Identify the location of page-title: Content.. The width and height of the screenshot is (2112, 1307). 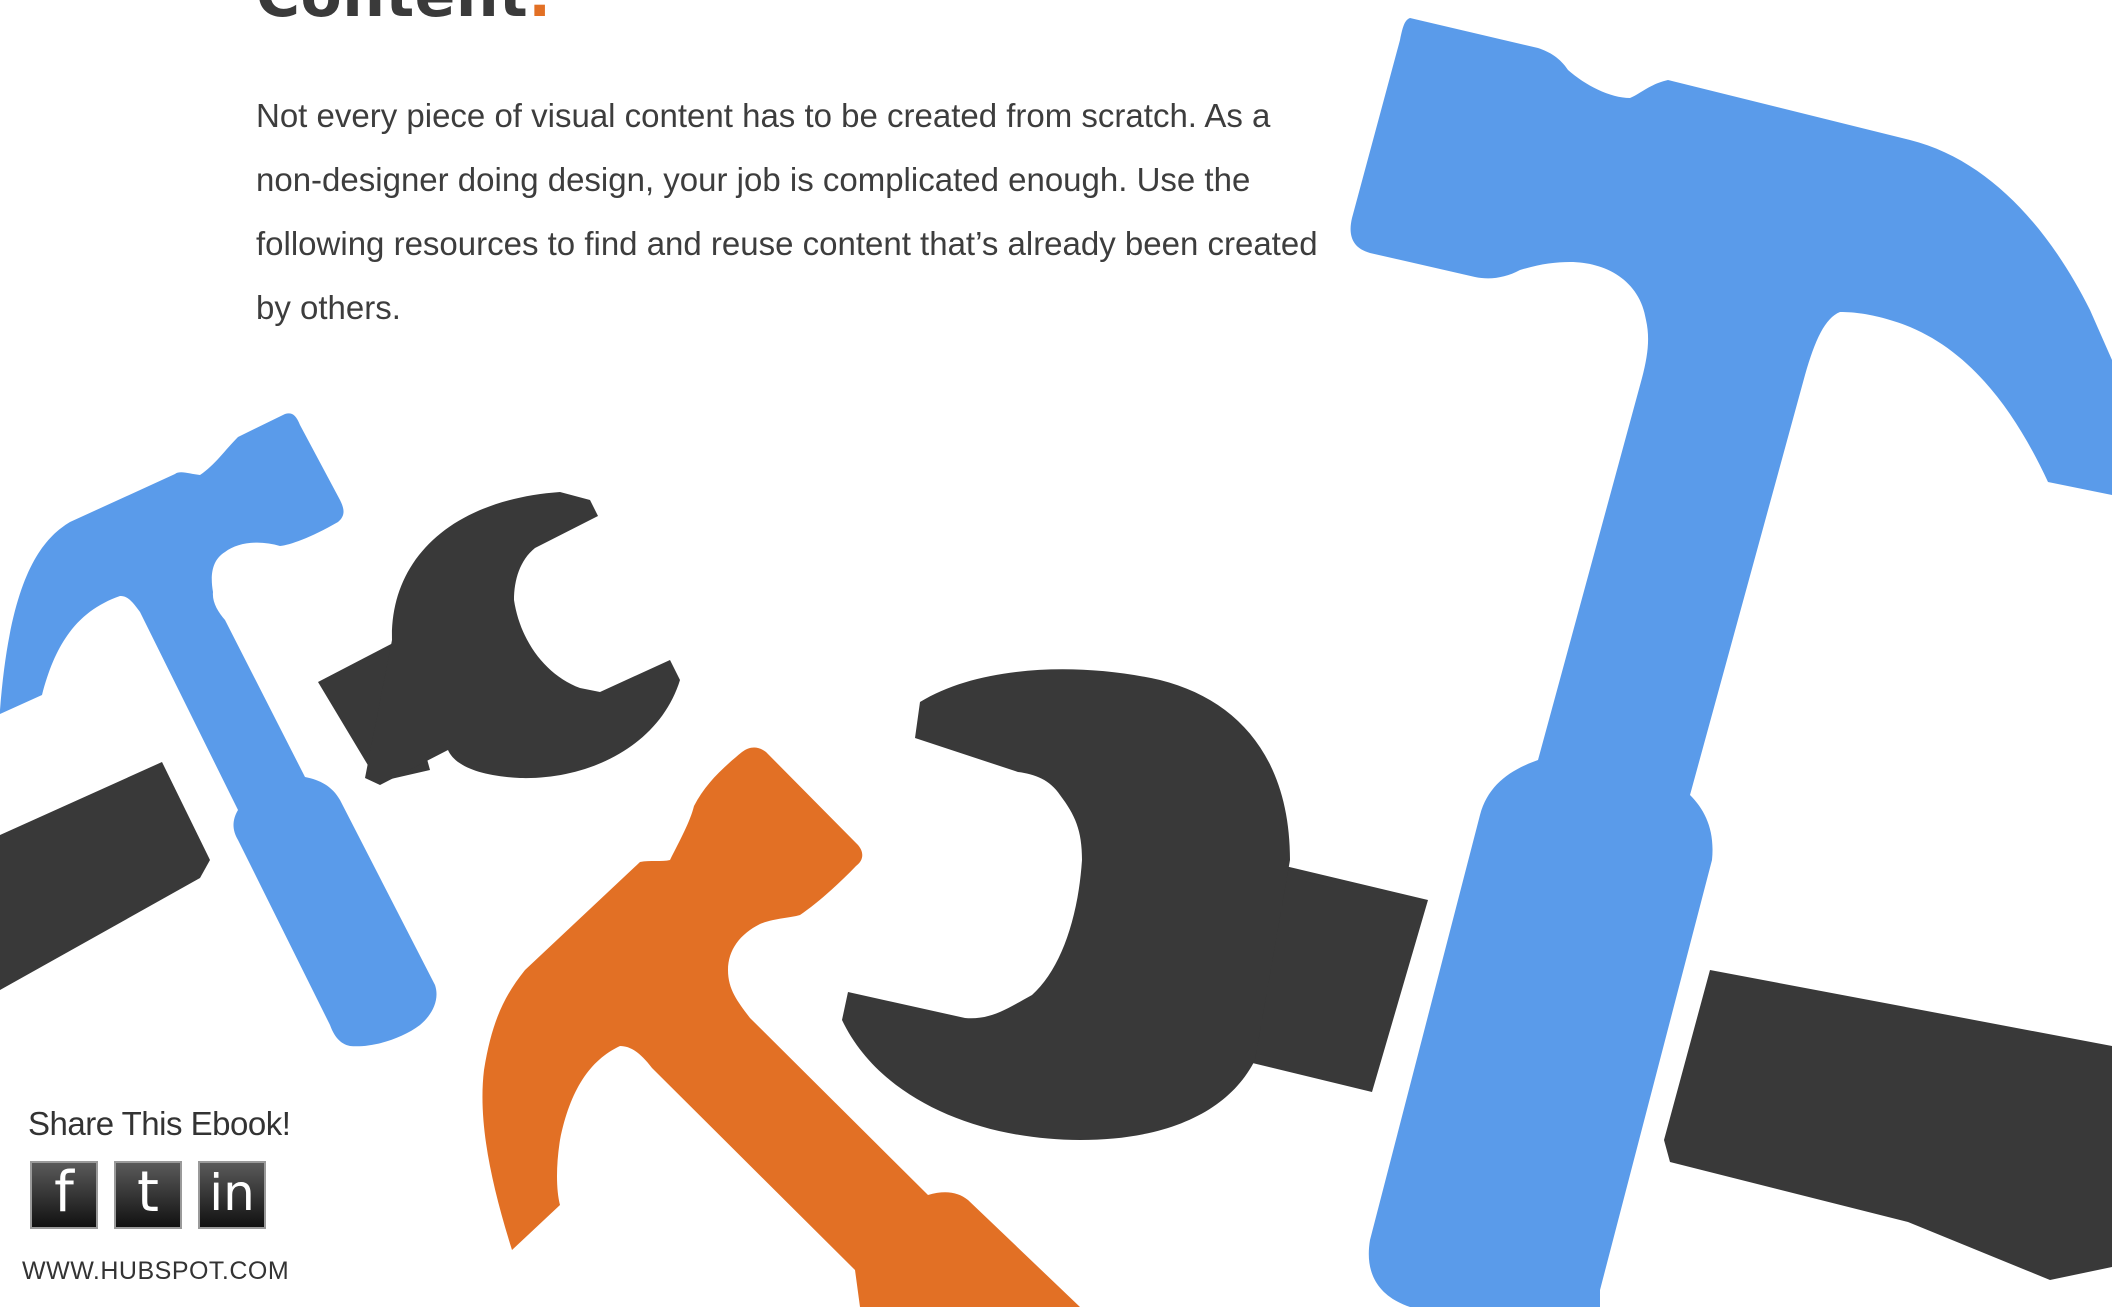
(404, 13).